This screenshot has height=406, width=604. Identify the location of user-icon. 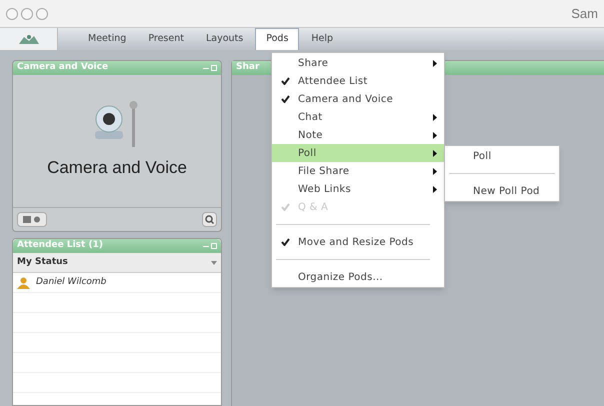
(23, 282).